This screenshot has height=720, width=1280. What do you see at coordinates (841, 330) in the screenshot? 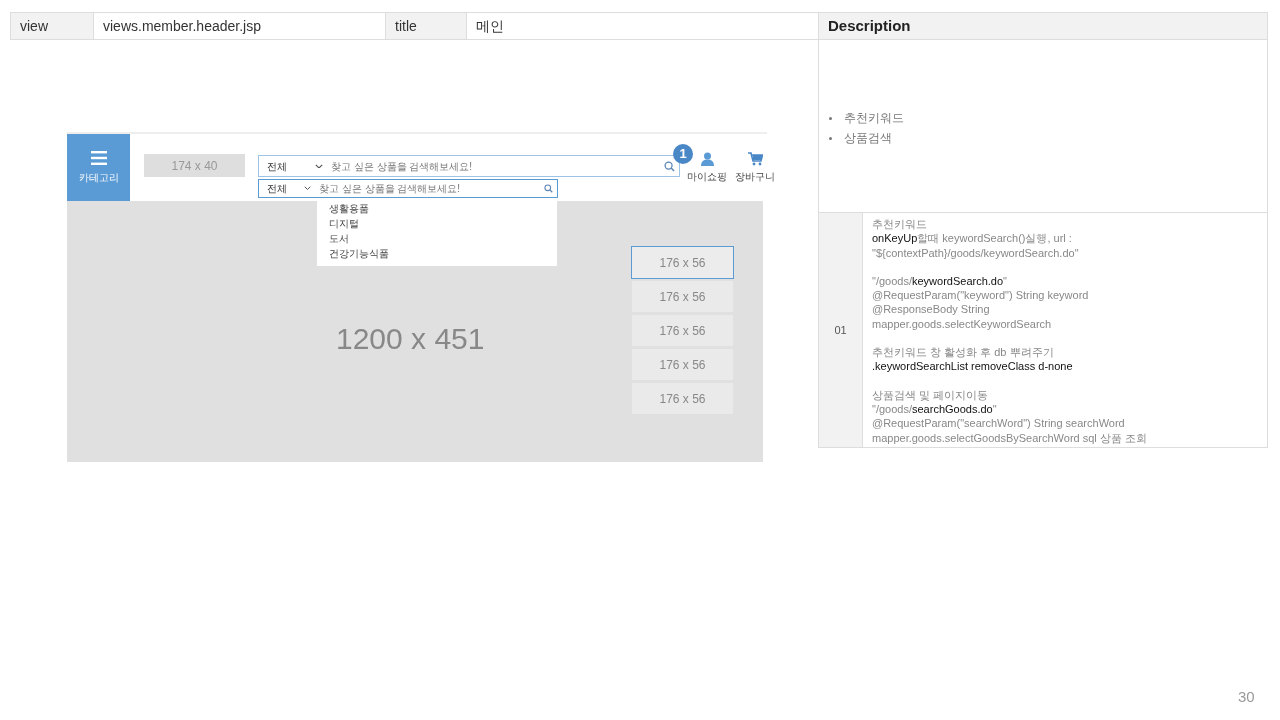
I see `row-number: 01` at bounding box center [841, 330].